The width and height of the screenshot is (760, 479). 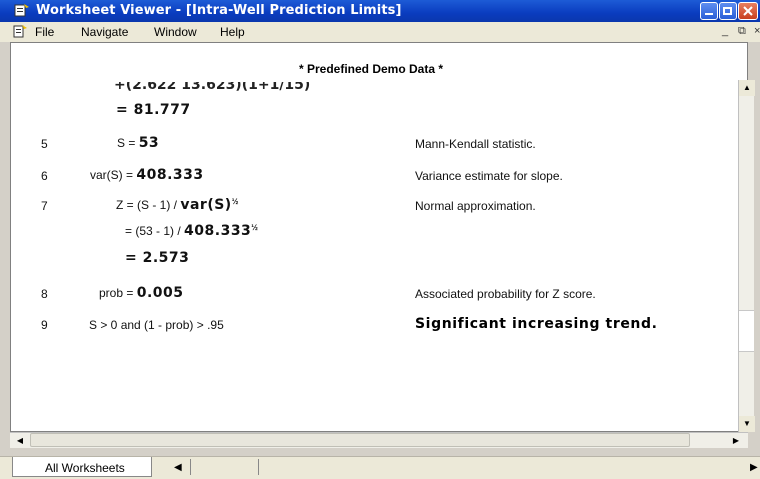 What do you see at coordinates (475, 206) in the screenshot?
I see `row-description: Normal approximation.` at bounding box center [475, 206].